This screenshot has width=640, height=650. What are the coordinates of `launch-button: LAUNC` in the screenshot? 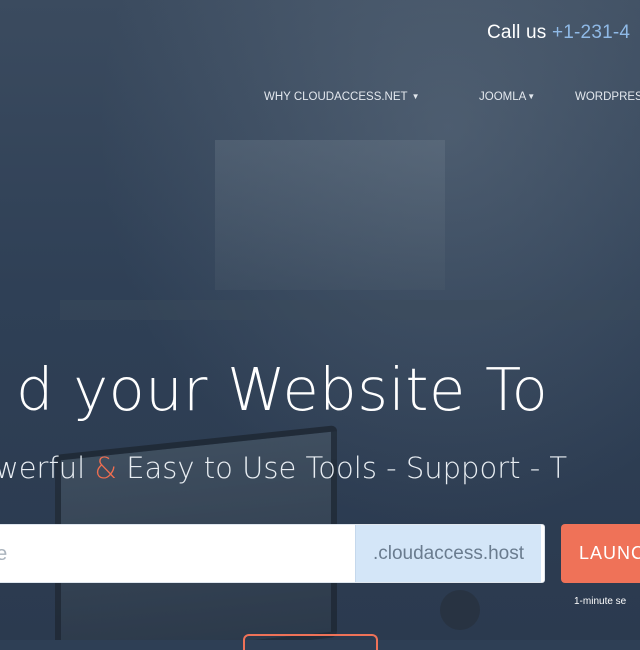 It's located at (600, 553).